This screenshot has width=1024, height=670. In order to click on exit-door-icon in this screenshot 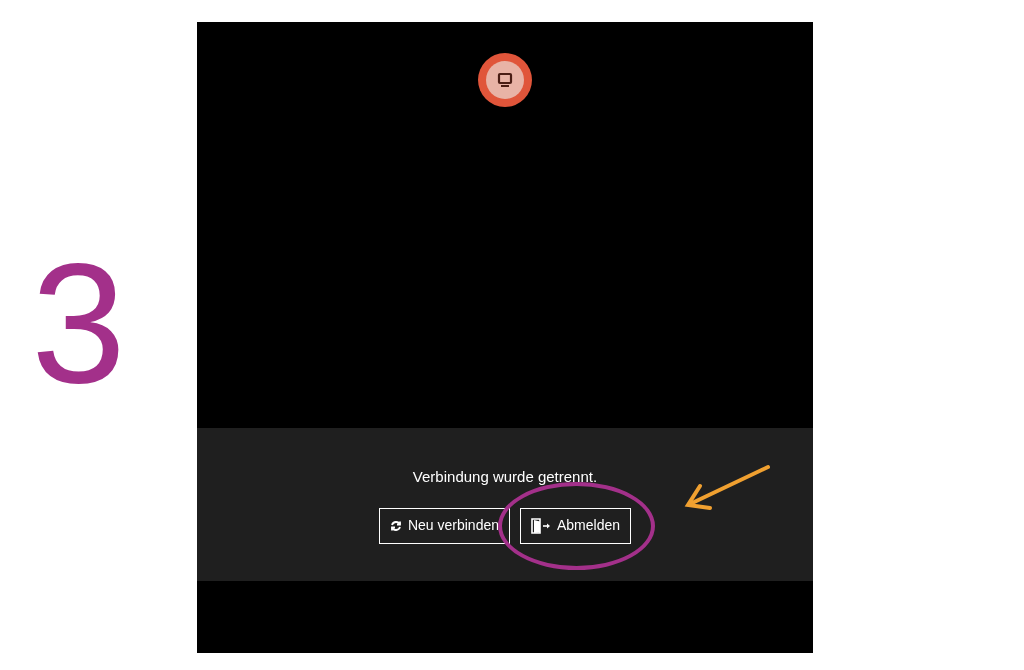, I will do `click(541, 525)`.